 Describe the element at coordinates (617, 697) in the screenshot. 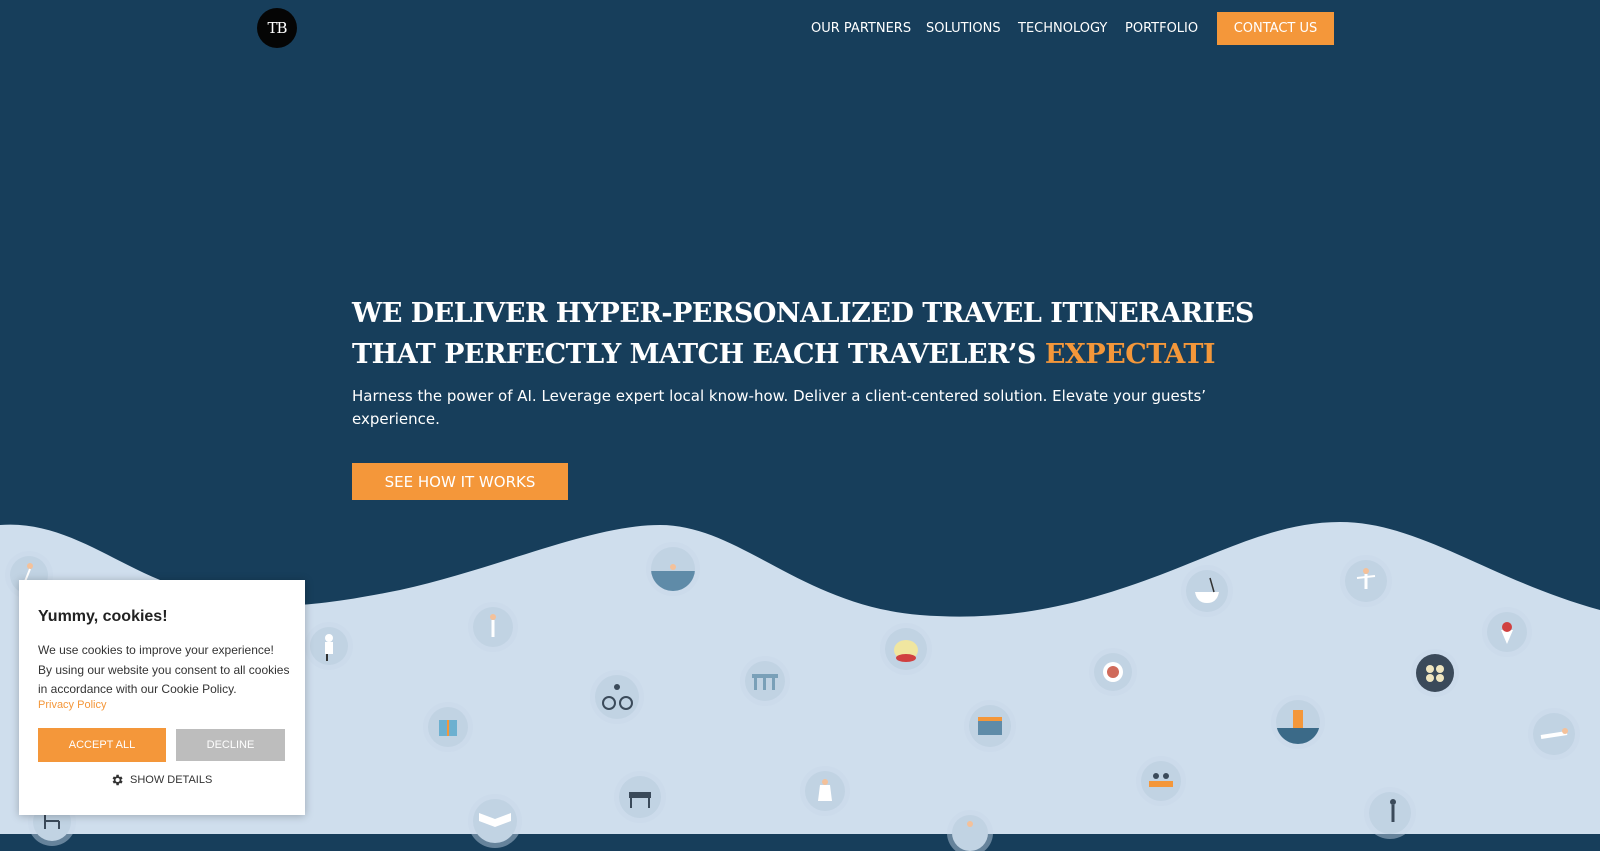

I see `cyclist-icon` at that location.